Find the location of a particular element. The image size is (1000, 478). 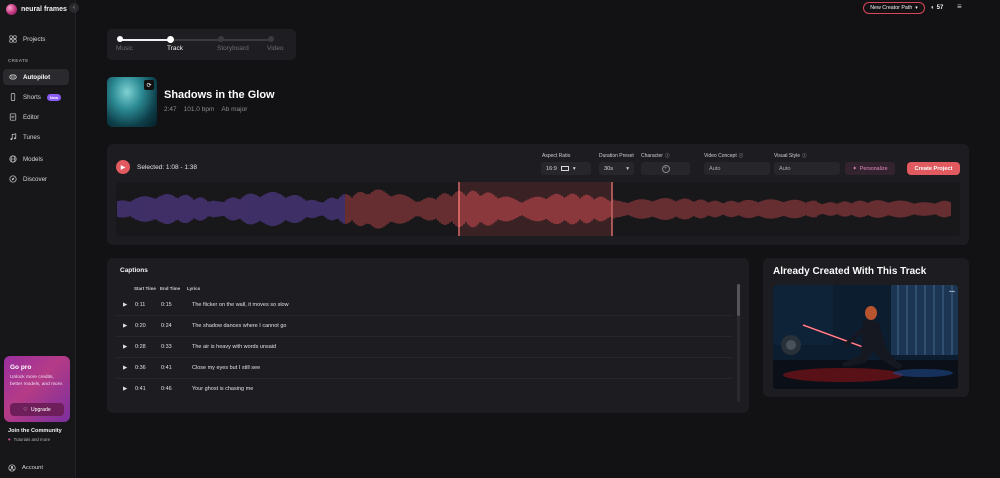

caption-start: 0:20 is located at coordinates (140, 326).